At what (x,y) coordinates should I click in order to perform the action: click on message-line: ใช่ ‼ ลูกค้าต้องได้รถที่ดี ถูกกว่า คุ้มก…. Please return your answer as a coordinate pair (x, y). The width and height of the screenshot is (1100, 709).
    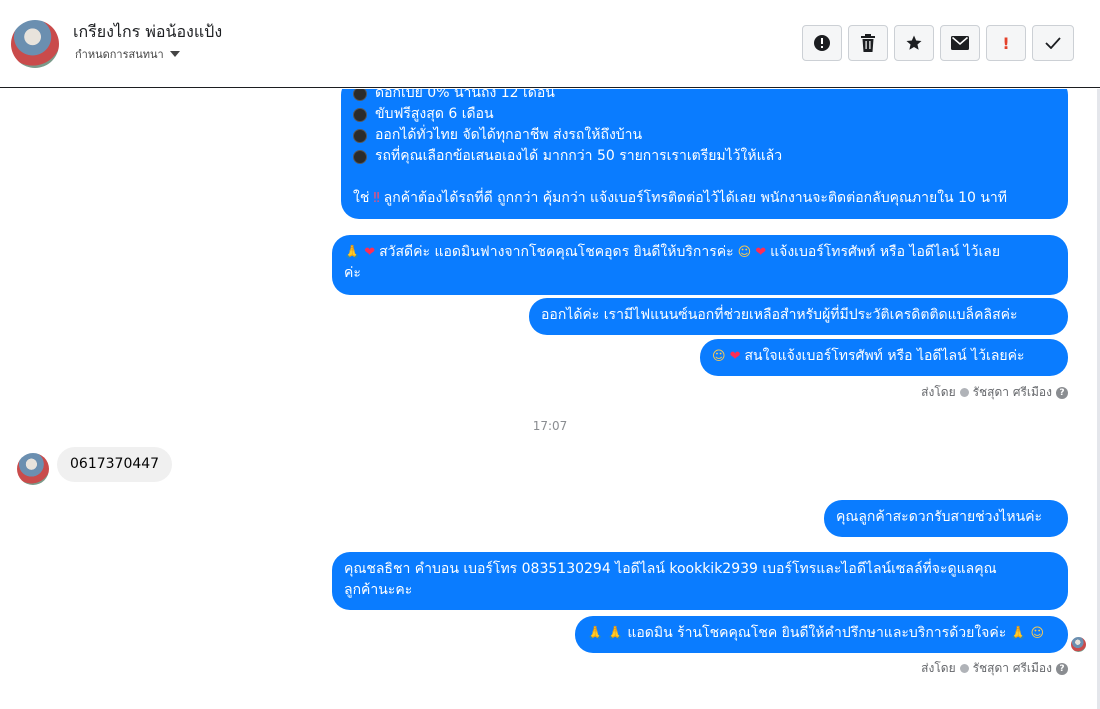
    Looking at the image, I should click on (704, 198).